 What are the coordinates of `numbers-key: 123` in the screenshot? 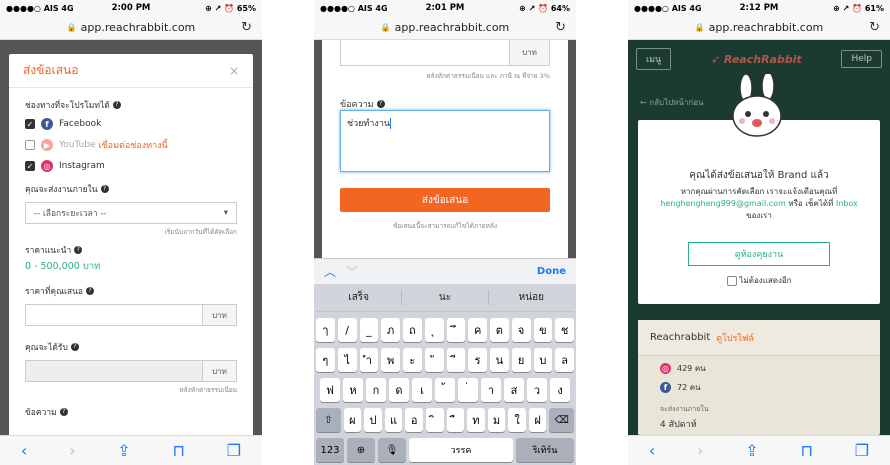 It's located at (330, 450).